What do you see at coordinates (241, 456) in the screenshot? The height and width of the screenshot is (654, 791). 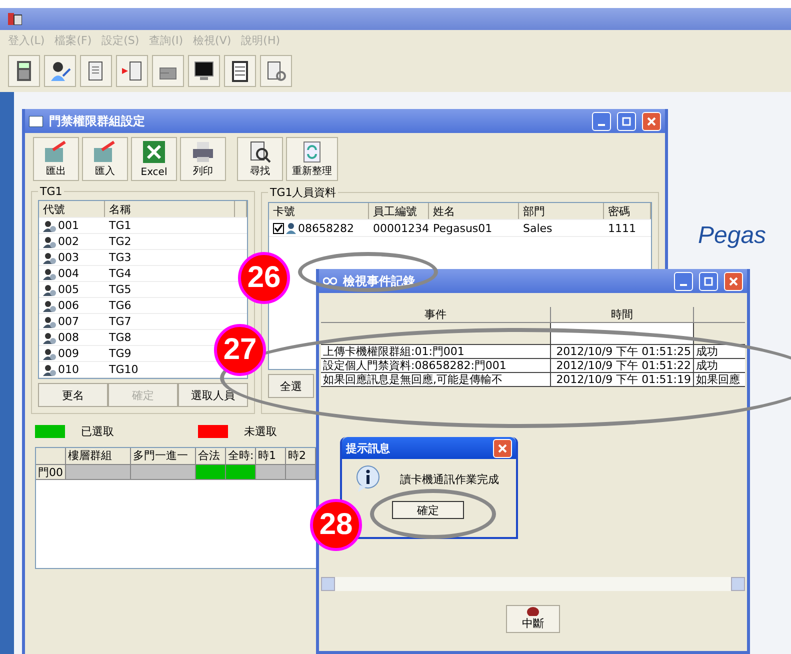 I see `column-header: 全時:` at bounding box center [241, 456].